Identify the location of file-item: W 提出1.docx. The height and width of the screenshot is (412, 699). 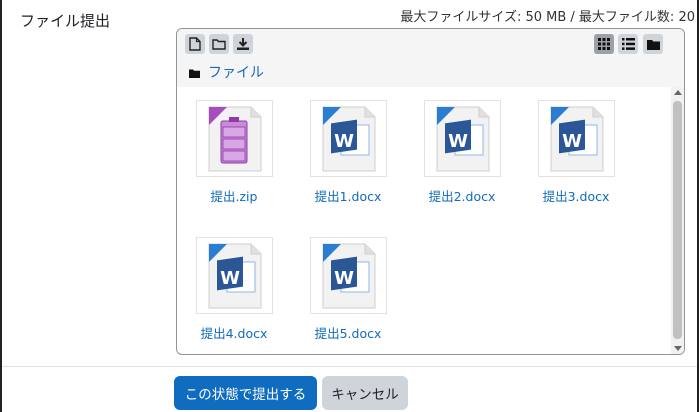
(348, 149).